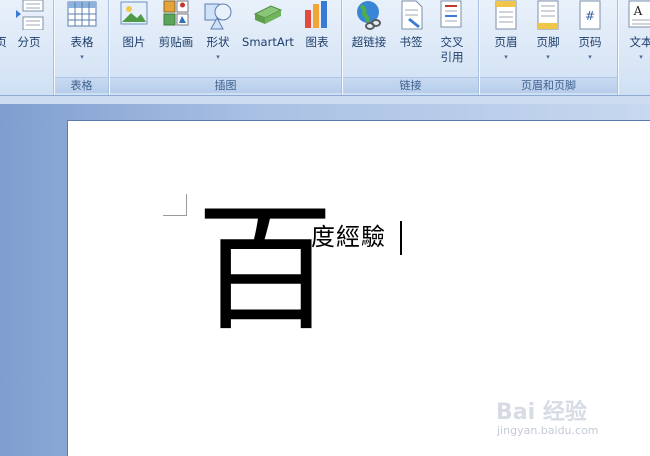 This screenshot has width=650, height=456. Describe the element at coordinates (218, 36) in the screenshot. I see `shapes-button: 形状 ▾` at that location.